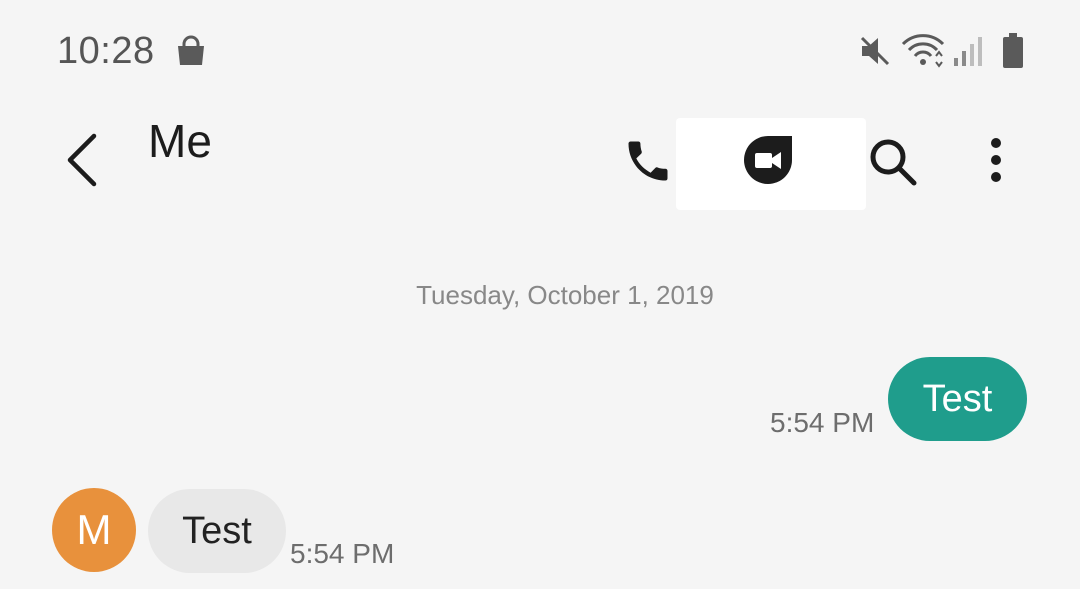 The width and height of the screenshot is (1080, 589). I want to click on received-message-time: 5:54 PM, so click(342, 553).